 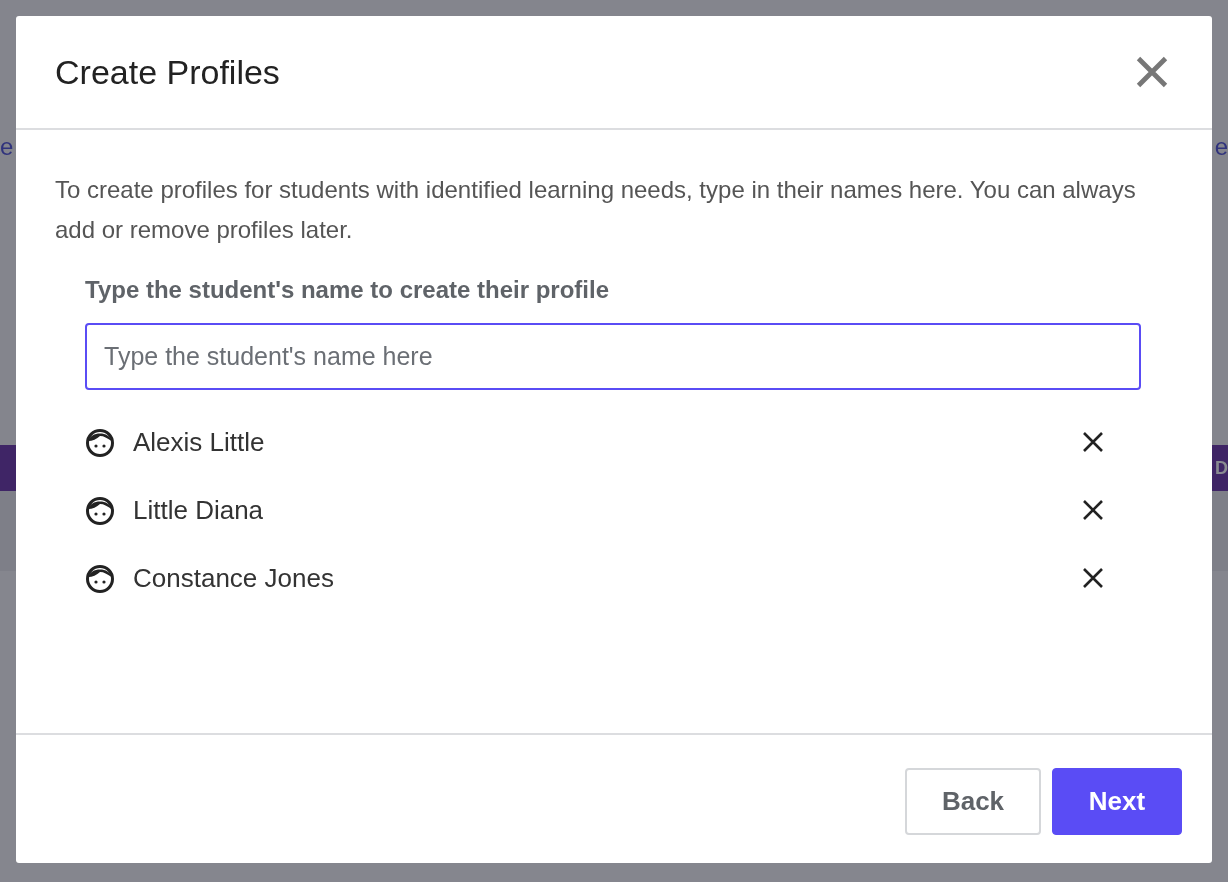 What do you see at coordinates (1221, 468) in the screenshot?
I see `banner-text: D` at bounding box center [1221, 468].